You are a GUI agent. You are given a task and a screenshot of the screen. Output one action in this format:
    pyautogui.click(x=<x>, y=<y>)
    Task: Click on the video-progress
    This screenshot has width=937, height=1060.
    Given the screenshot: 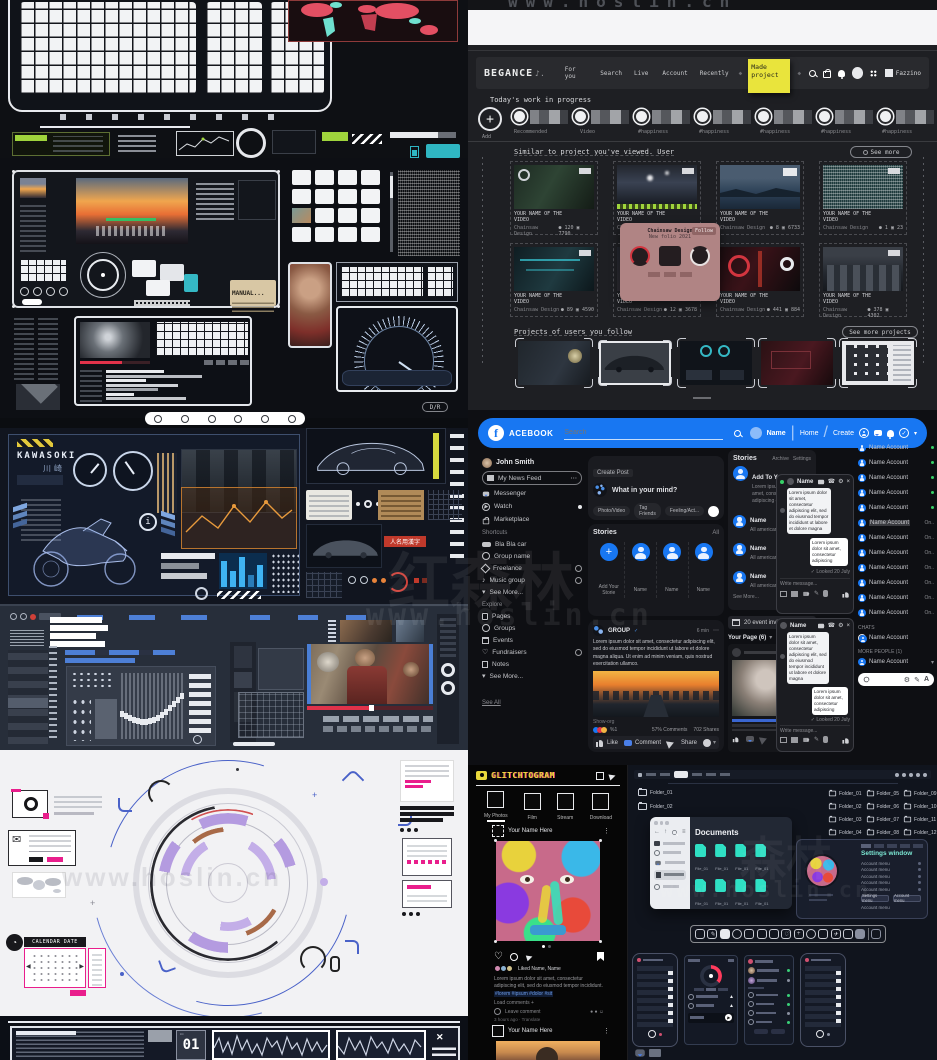 What is the action you would take?
    pyautogui.click(x=115, y=362)
    